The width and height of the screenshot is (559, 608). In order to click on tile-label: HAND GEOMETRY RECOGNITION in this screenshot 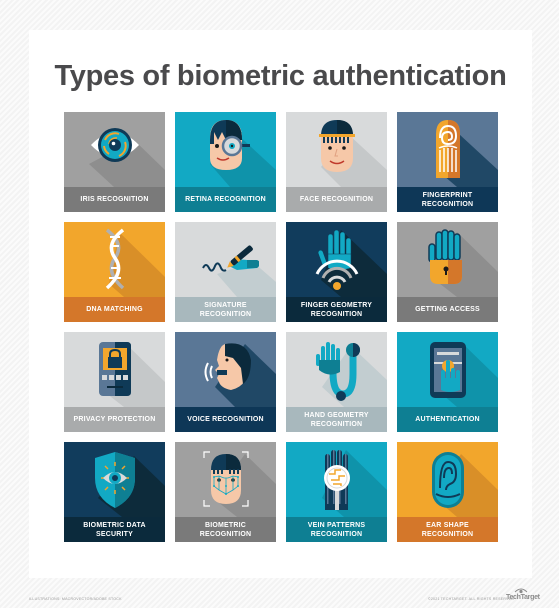, I will do `click(336, 419)`.